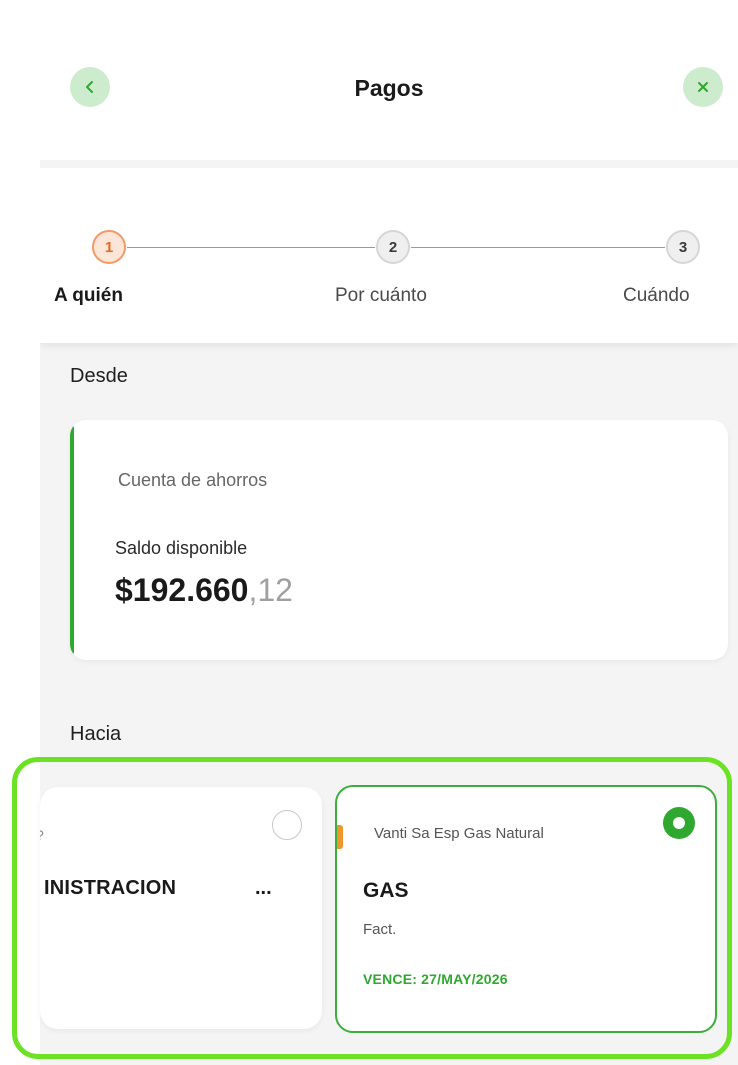 The image size is (738, 1065). What do you see at coordinates (683, 247) in the screenshot?
I see `step-3-indicator: 3` at bounding box center [683, 247].